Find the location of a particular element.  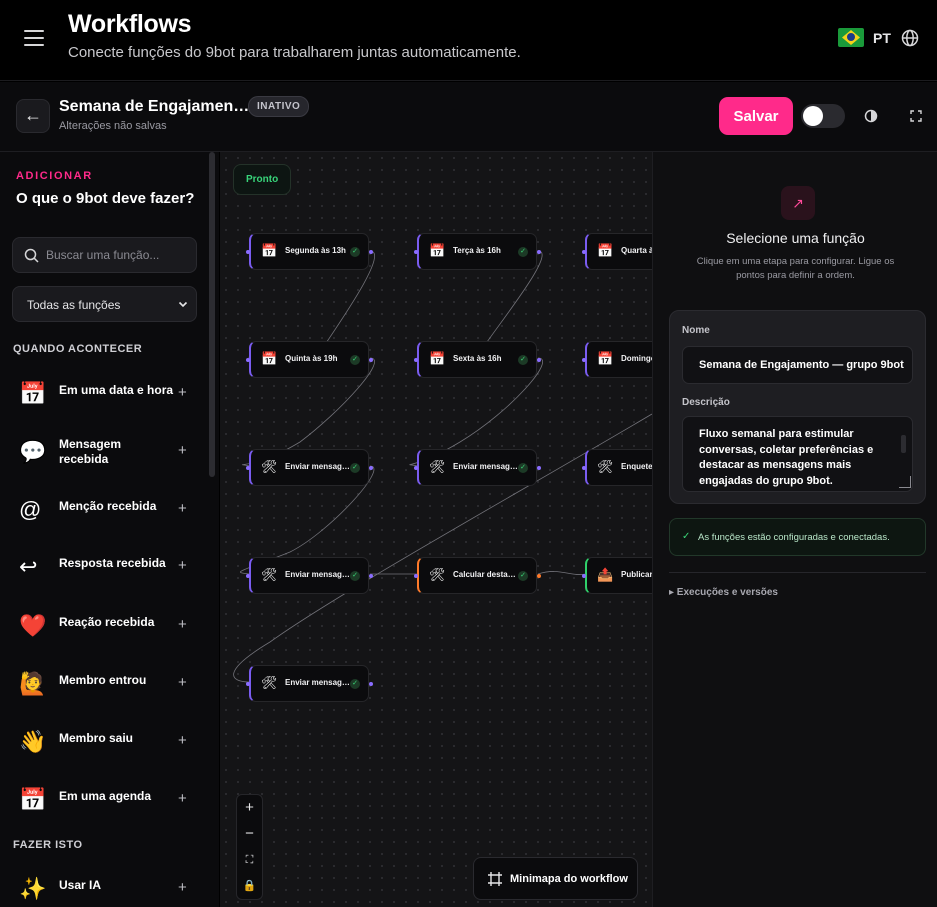

executions-versions-toggle: ▸ Execuções e versões is located at coordinates (723, 592).